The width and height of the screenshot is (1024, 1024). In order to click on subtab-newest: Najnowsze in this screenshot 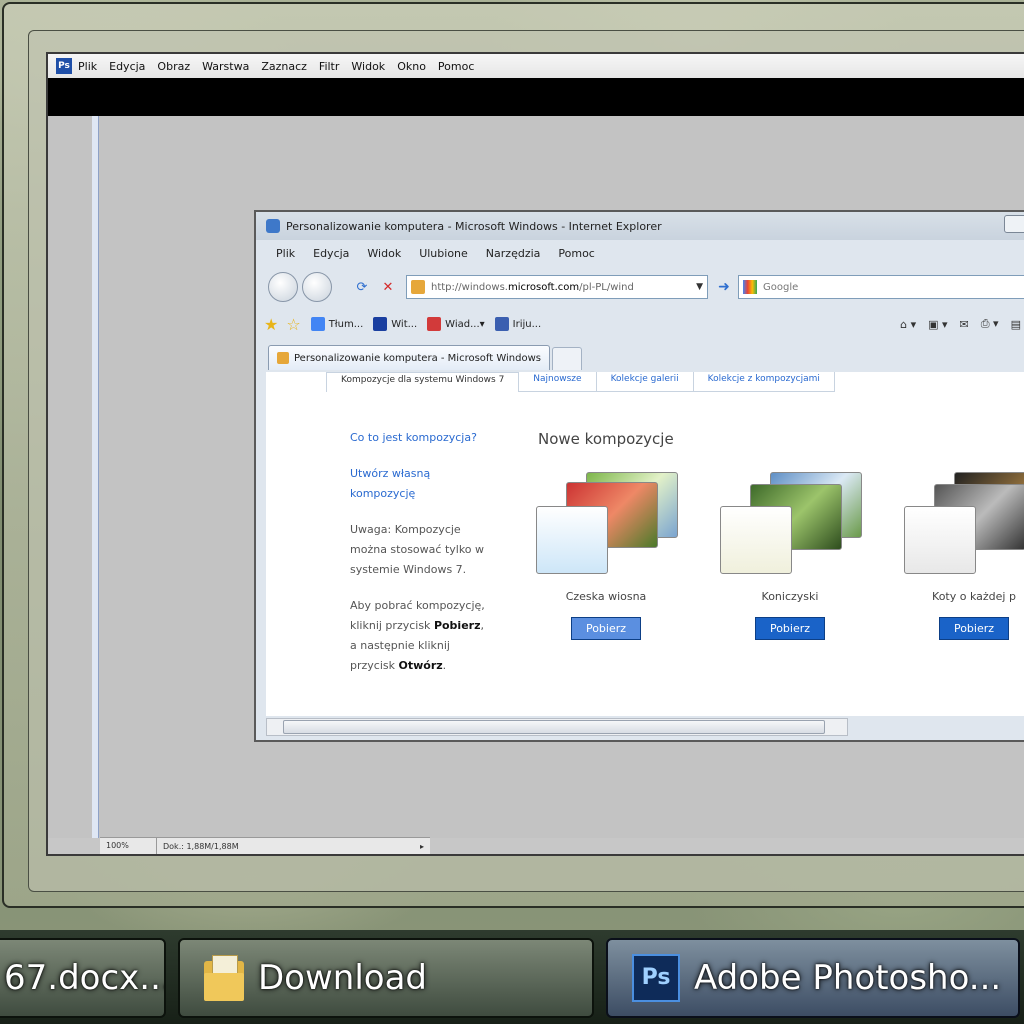, I will do `click(558, 382)`.